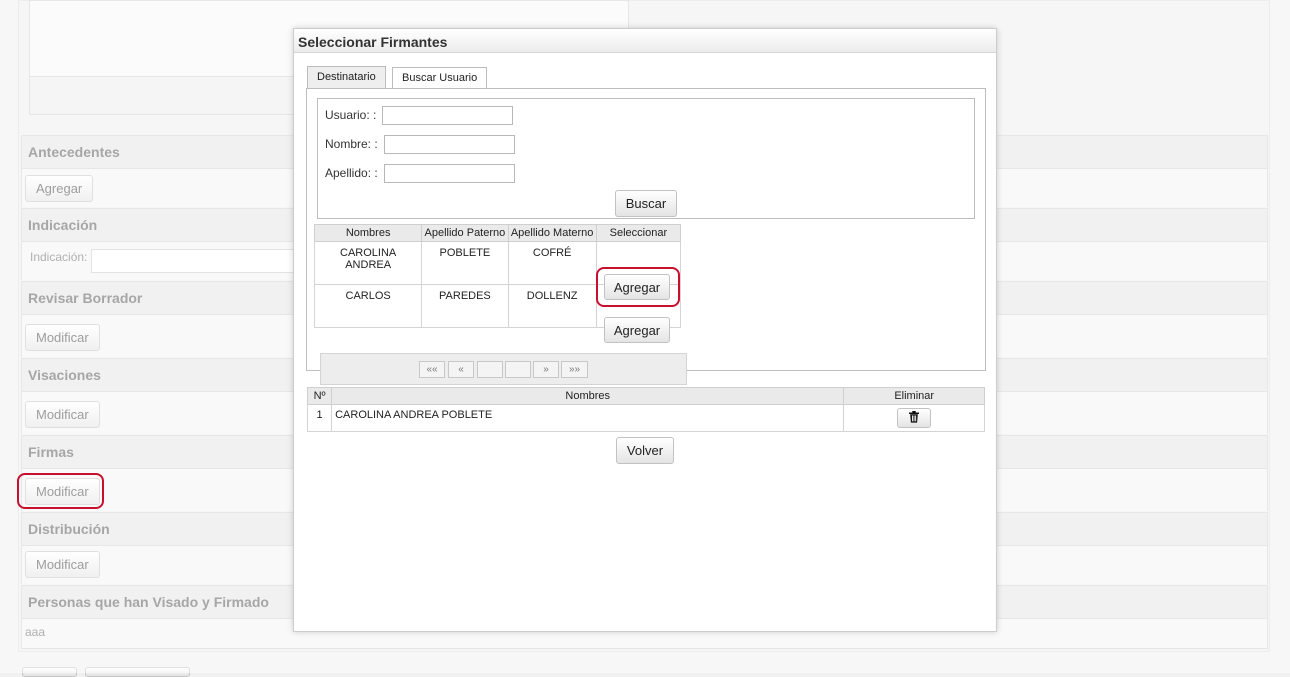  Describe the element at coordinates (646, 158) in the screenshot. I see `search-form: Usuario: : Nombre: : Apellido: : Buscar` at that location.